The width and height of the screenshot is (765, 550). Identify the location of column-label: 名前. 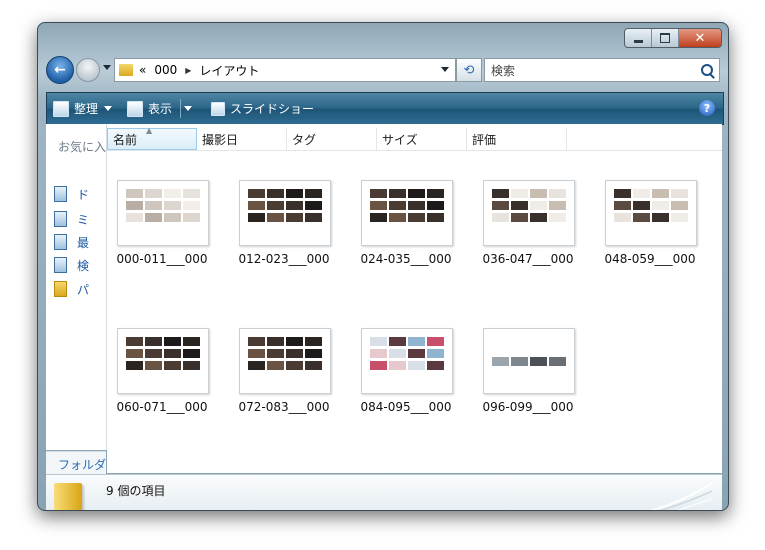
(125, 139).